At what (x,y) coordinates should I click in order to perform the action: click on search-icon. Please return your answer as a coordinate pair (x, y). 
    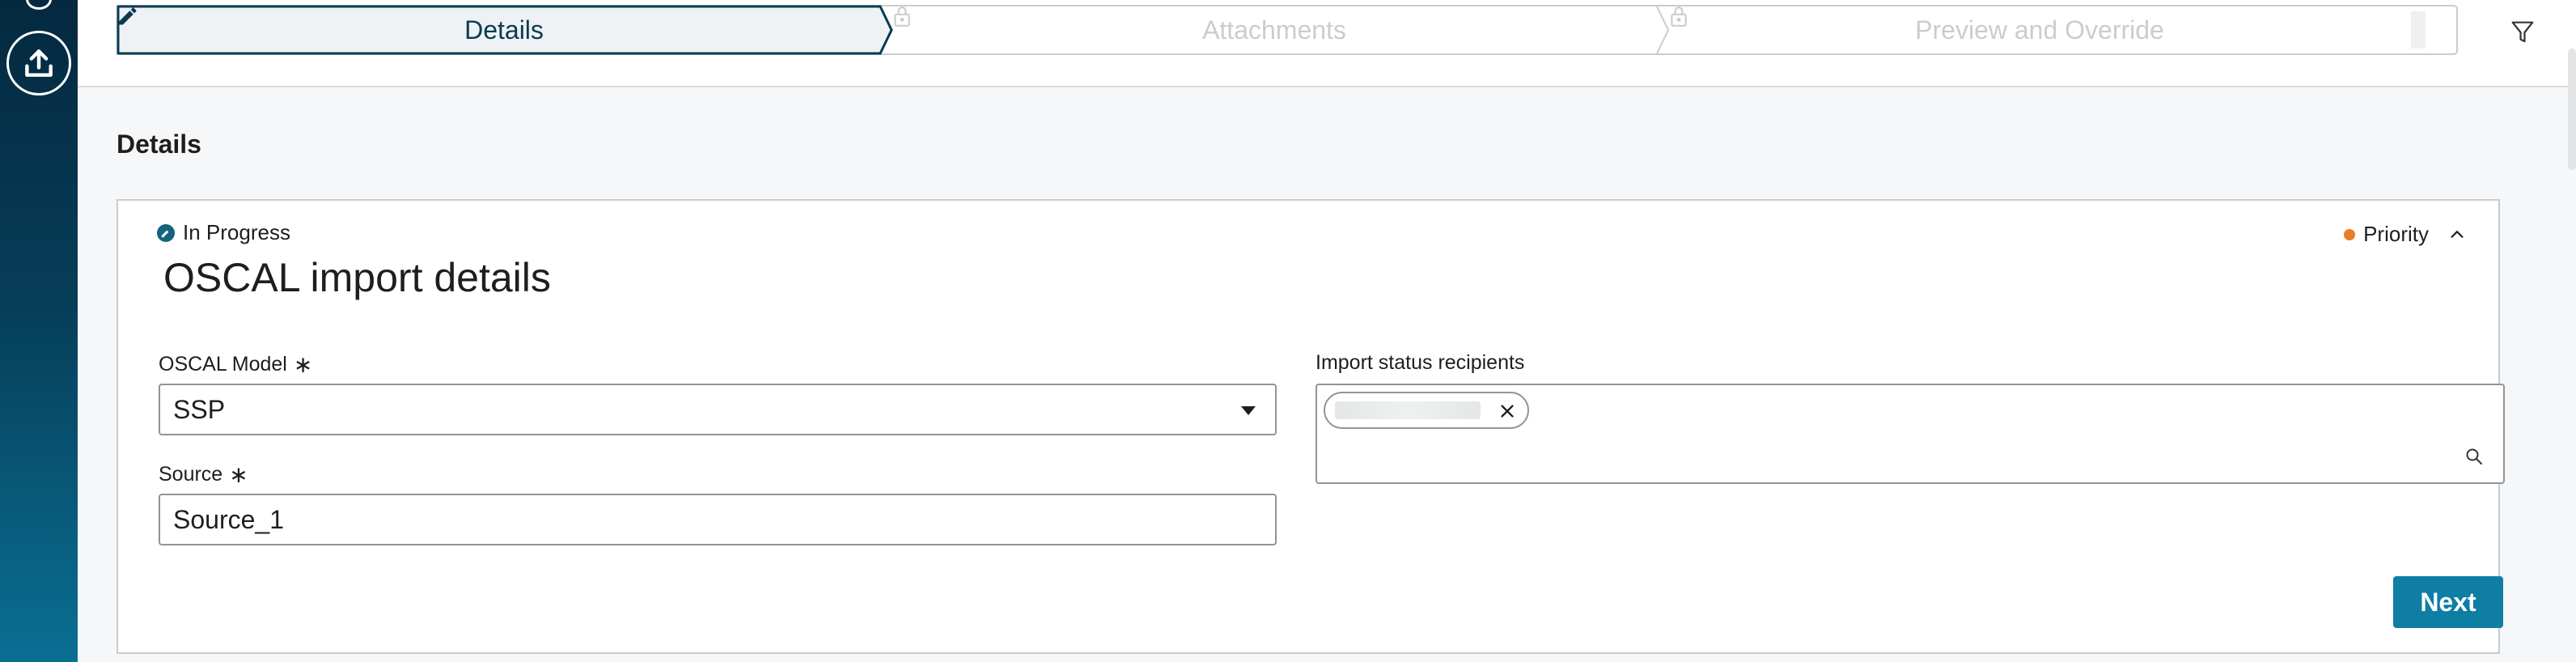
    Looking at the image, I should click on (2474, 457).